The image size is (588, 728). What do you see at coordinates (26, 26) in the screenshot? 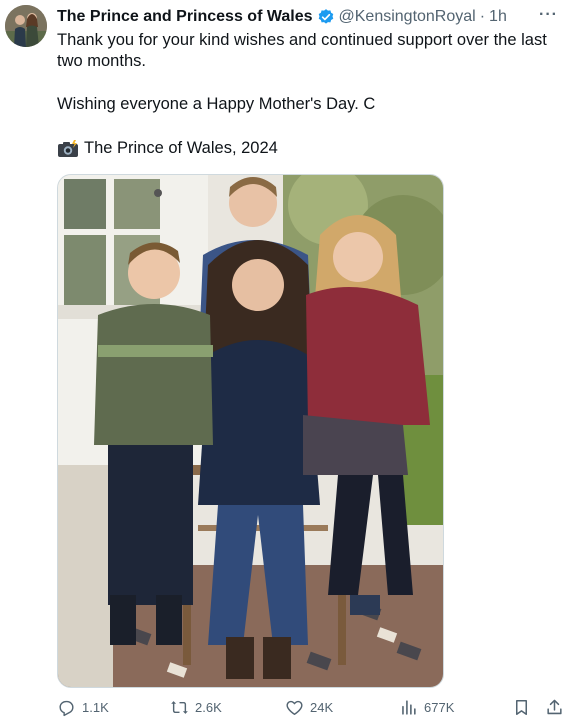
I see `author-avatar` at bounding box center [26, 26].